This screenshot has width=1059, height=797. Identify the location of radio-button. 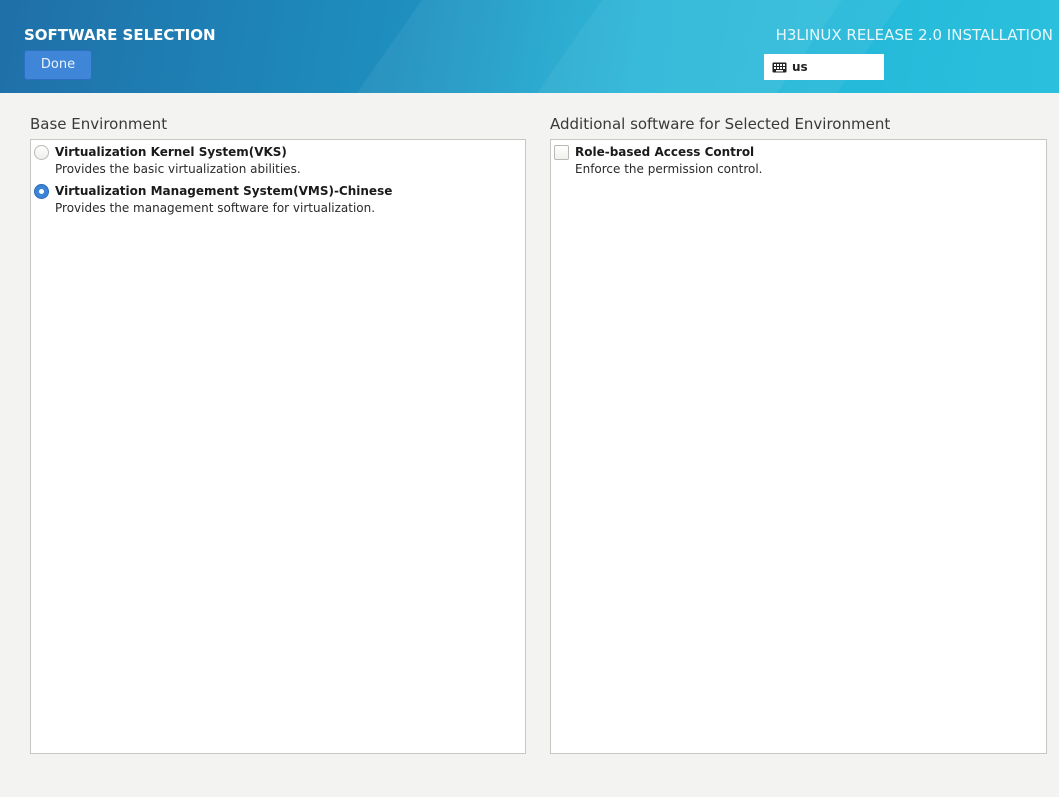
(41, 152).